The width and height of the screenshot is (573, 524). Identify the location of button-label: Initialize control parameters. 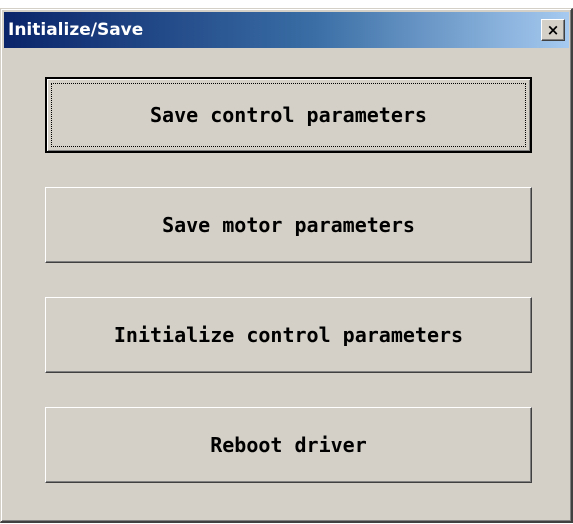
(288, 335).